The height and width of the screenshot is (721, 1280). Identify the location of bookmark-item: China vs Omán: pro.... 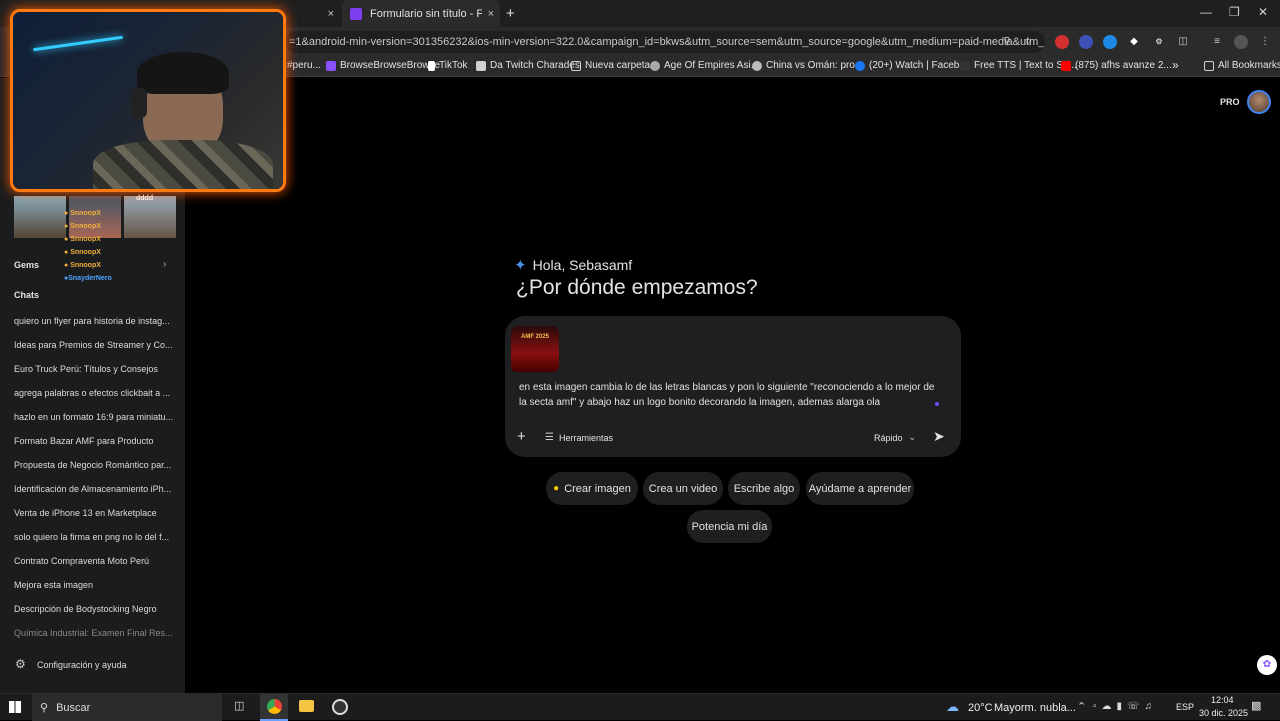
(807, 65).